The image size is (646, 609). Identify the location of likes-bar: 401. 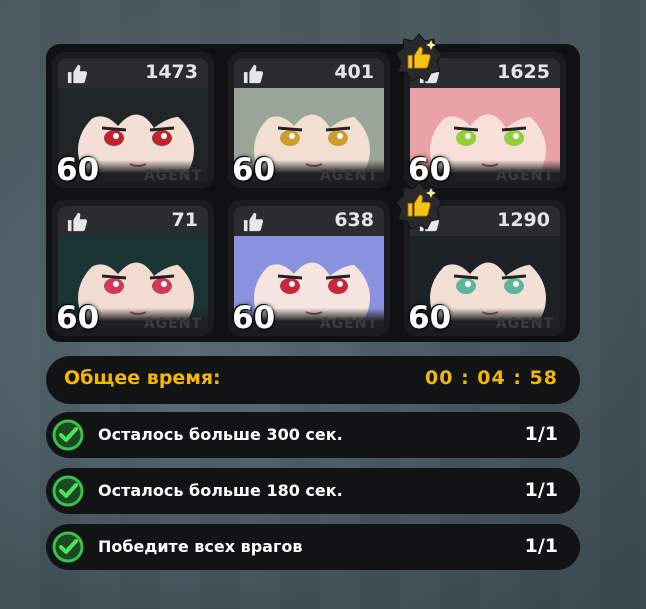
(309, 73).